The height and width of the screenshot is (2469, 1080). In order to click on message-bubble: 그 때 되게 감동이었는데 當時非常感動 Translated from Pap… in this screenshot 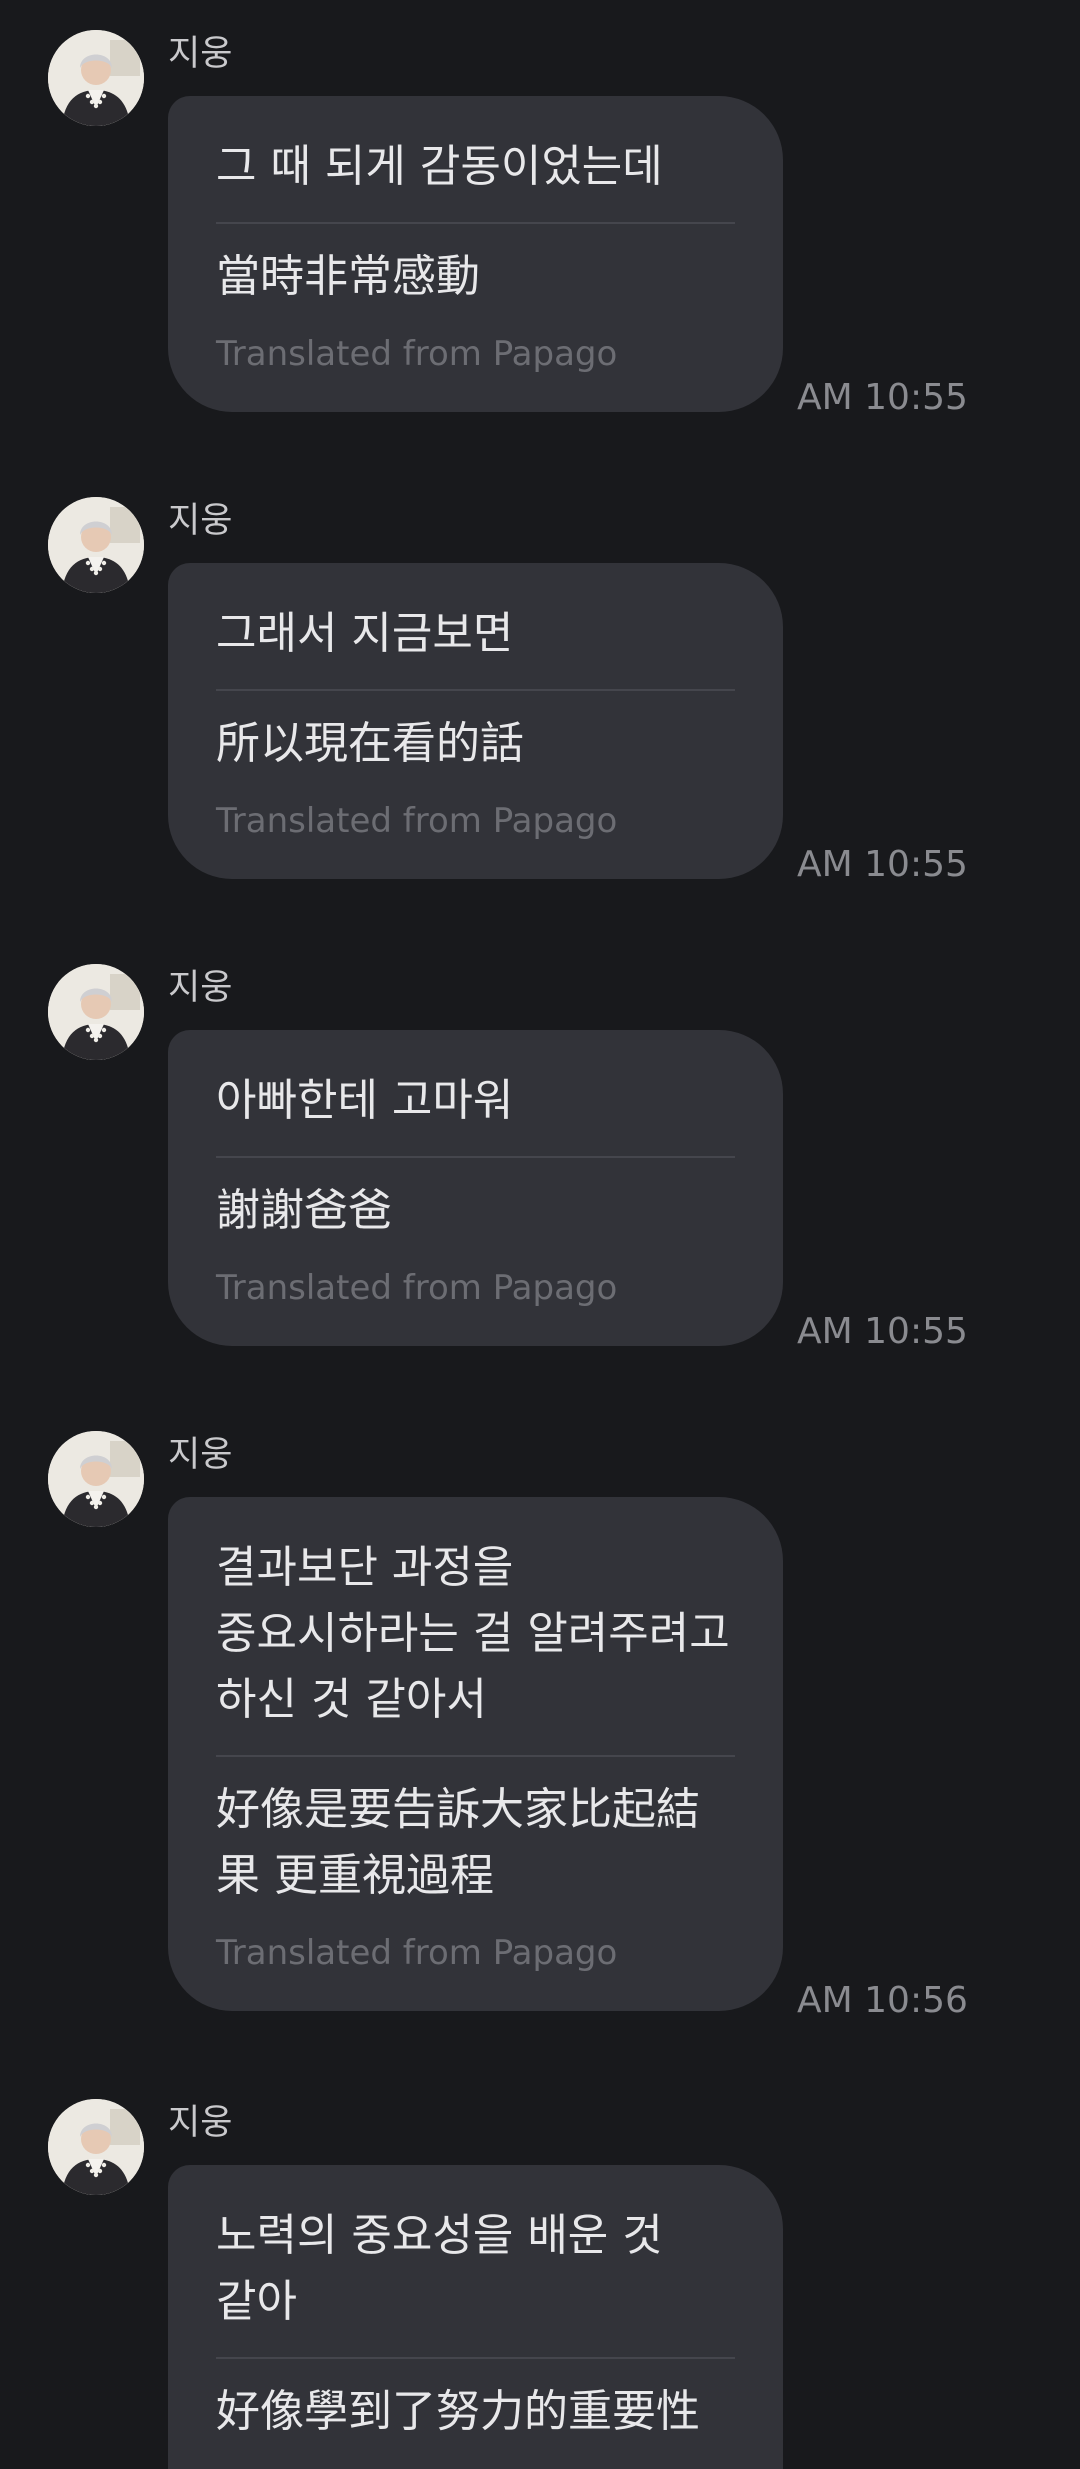, I will do `click(475, 254)`.